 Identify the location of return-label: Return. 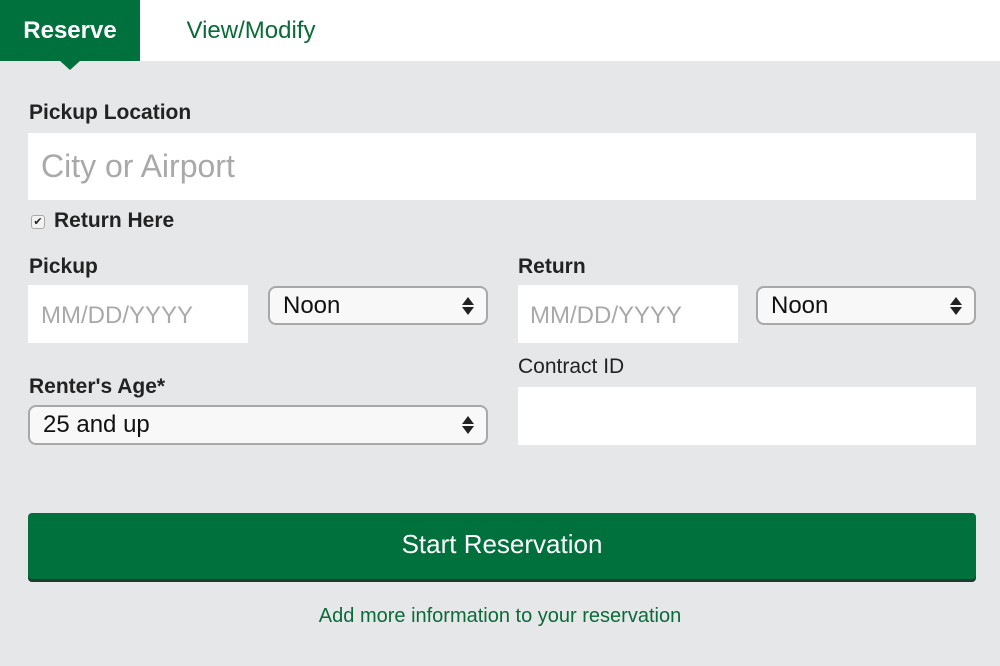
(552, 266).